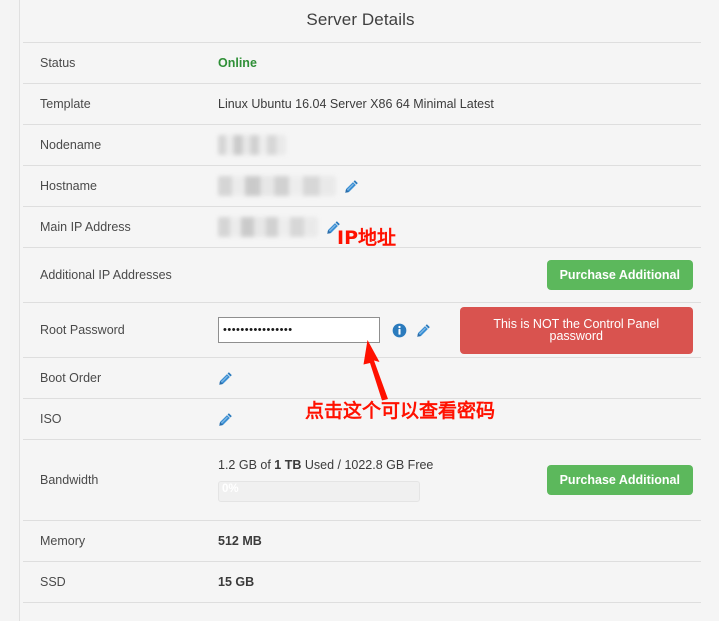 The width and height of the screenshot is (719, 621). I want to click on row-action-root-password: This is NOT the Control Panel password, so click(580, 330).